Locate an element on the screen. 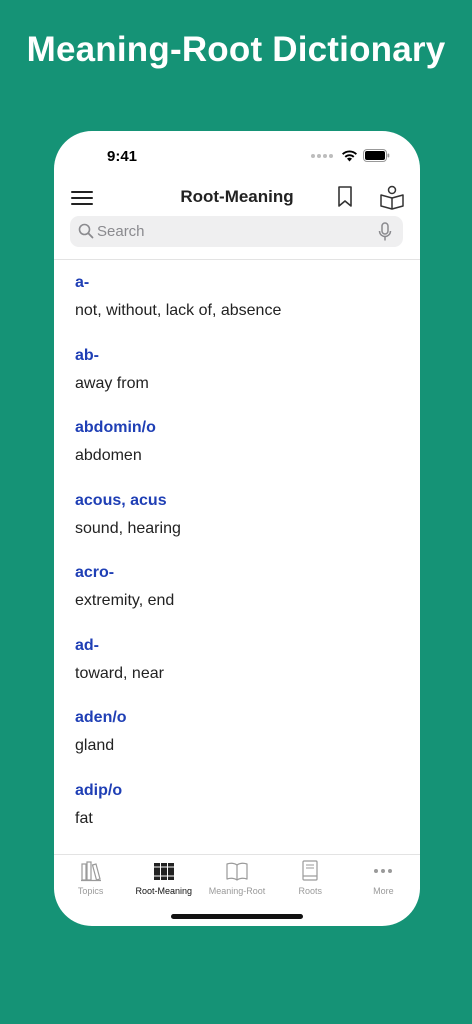 This screenshot has height=1024, width=472. tab-root-meaning: Root-Meaning is located at coordinates (163, 879).